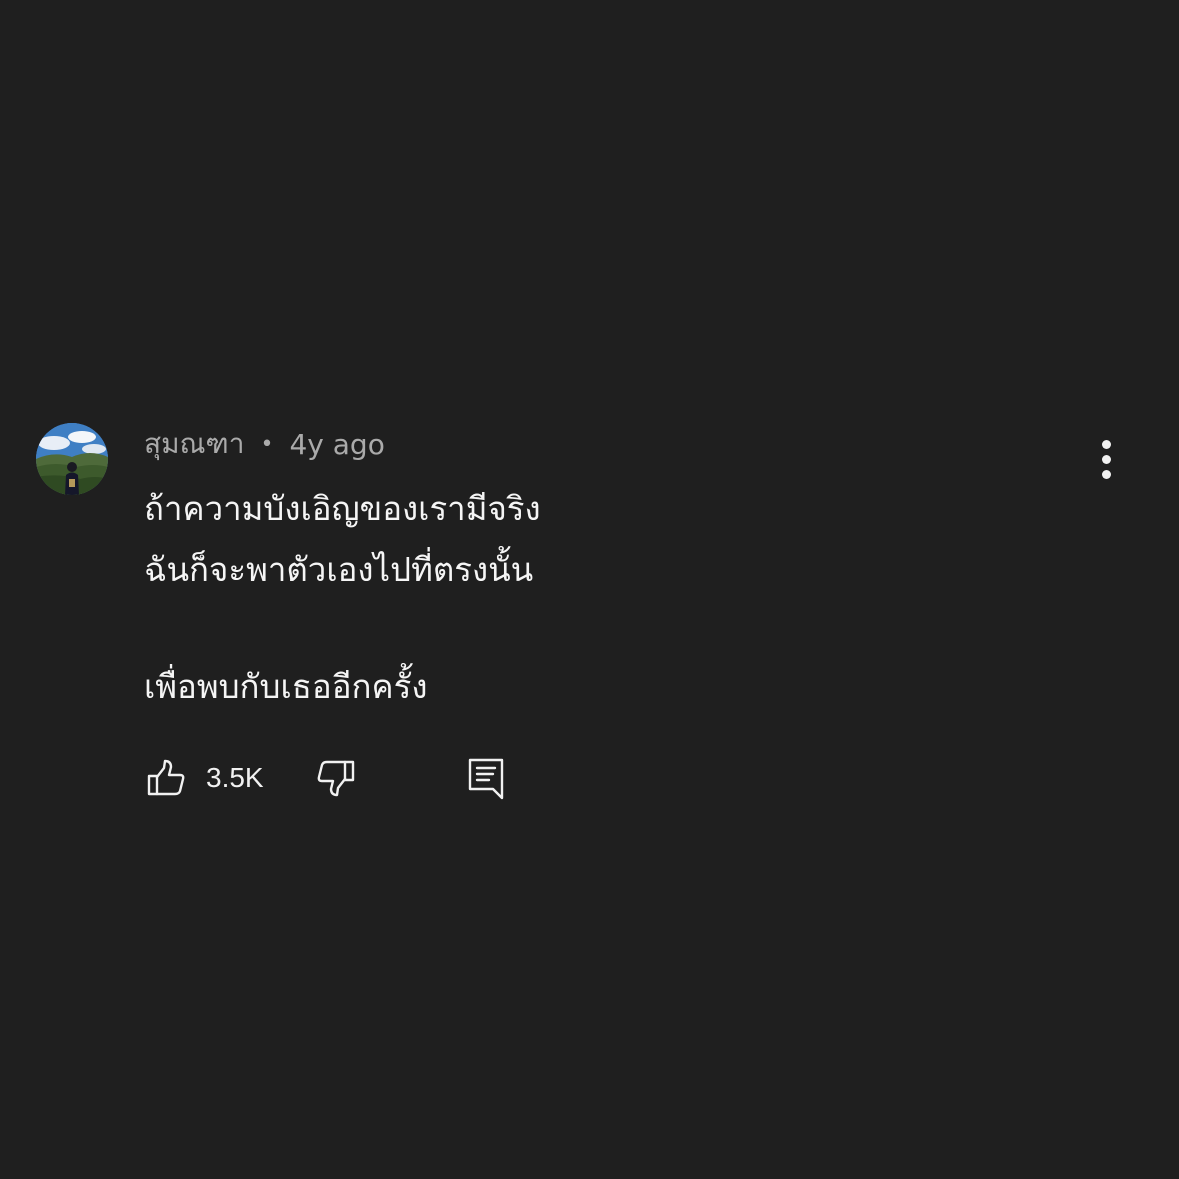  Describe the element at coordinates (286, 686) in the screenshot. I see `comment-line-3: เพื่อพบกับเธออีกครั้ง` at that location.